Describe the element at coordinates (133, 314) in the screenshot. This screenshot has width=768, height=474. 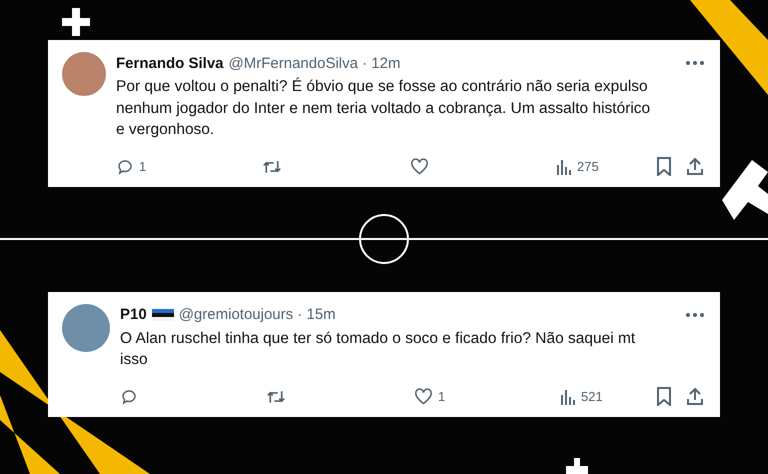
I see `author-name: P10` at that location.